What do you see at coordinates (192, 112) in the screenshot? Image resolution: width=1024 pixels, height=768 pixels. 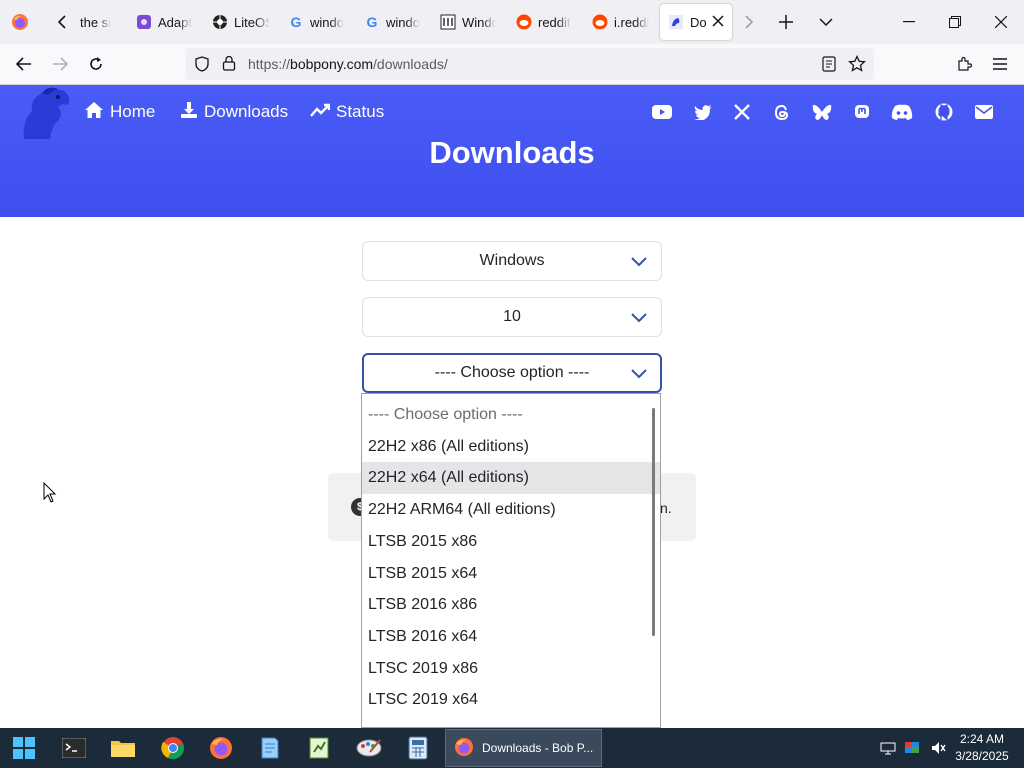 I see `download-icon` at bounding box center [192, 112].